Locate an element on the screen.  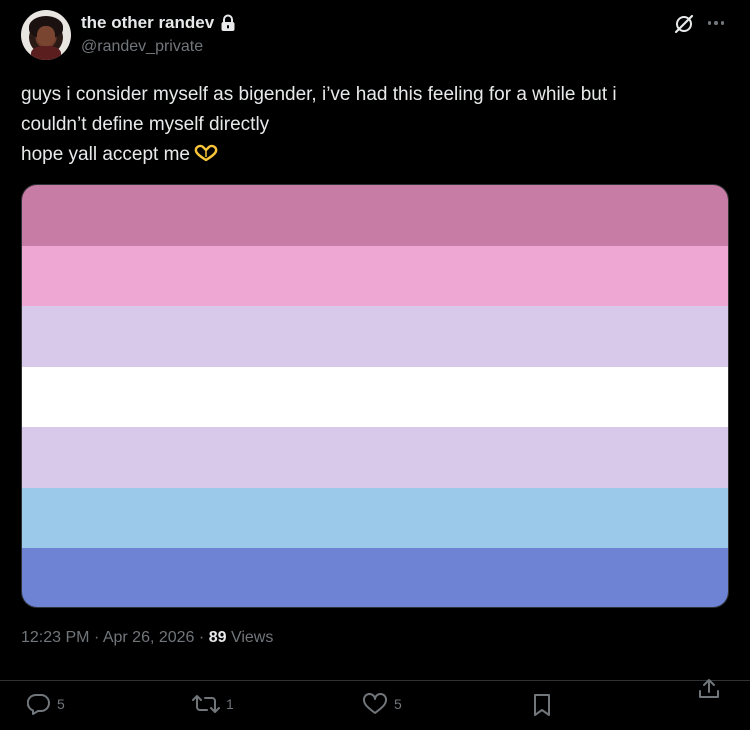
reply-icon is located at coordinates (38, 704).